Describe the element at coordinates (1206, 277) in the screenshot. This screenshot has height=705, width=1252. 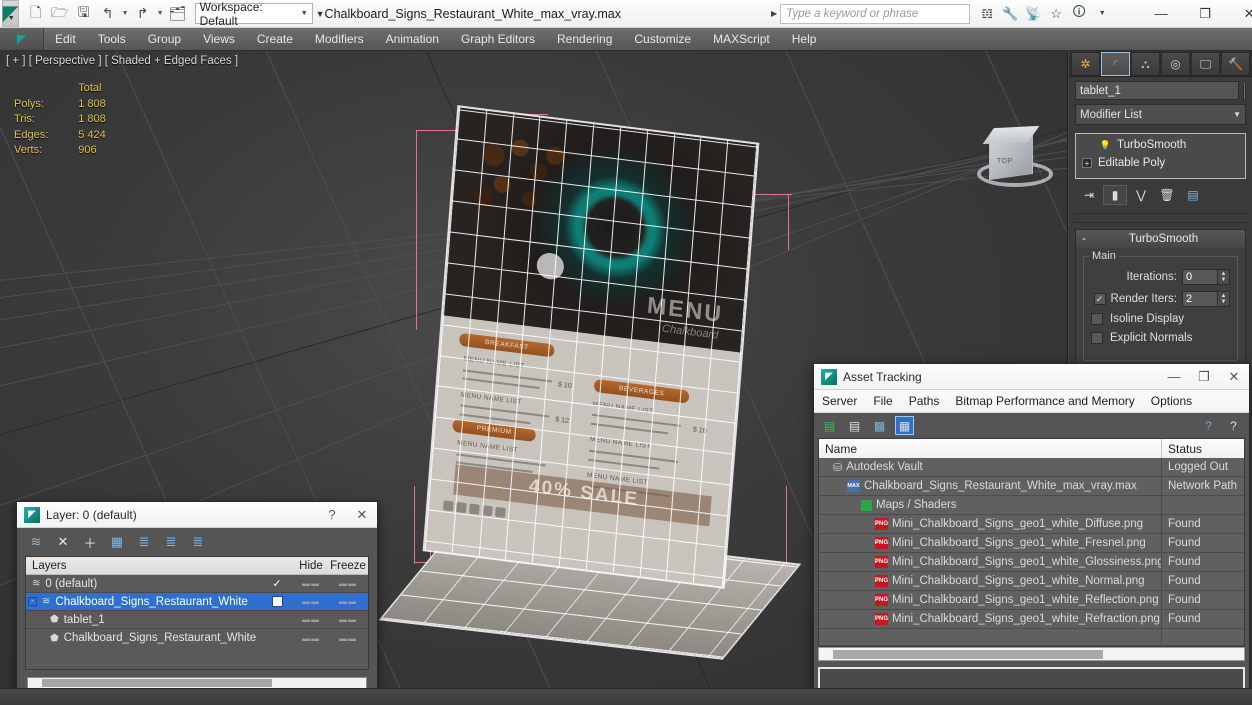
I see `iterations-spinner: ▲▼` at that location.